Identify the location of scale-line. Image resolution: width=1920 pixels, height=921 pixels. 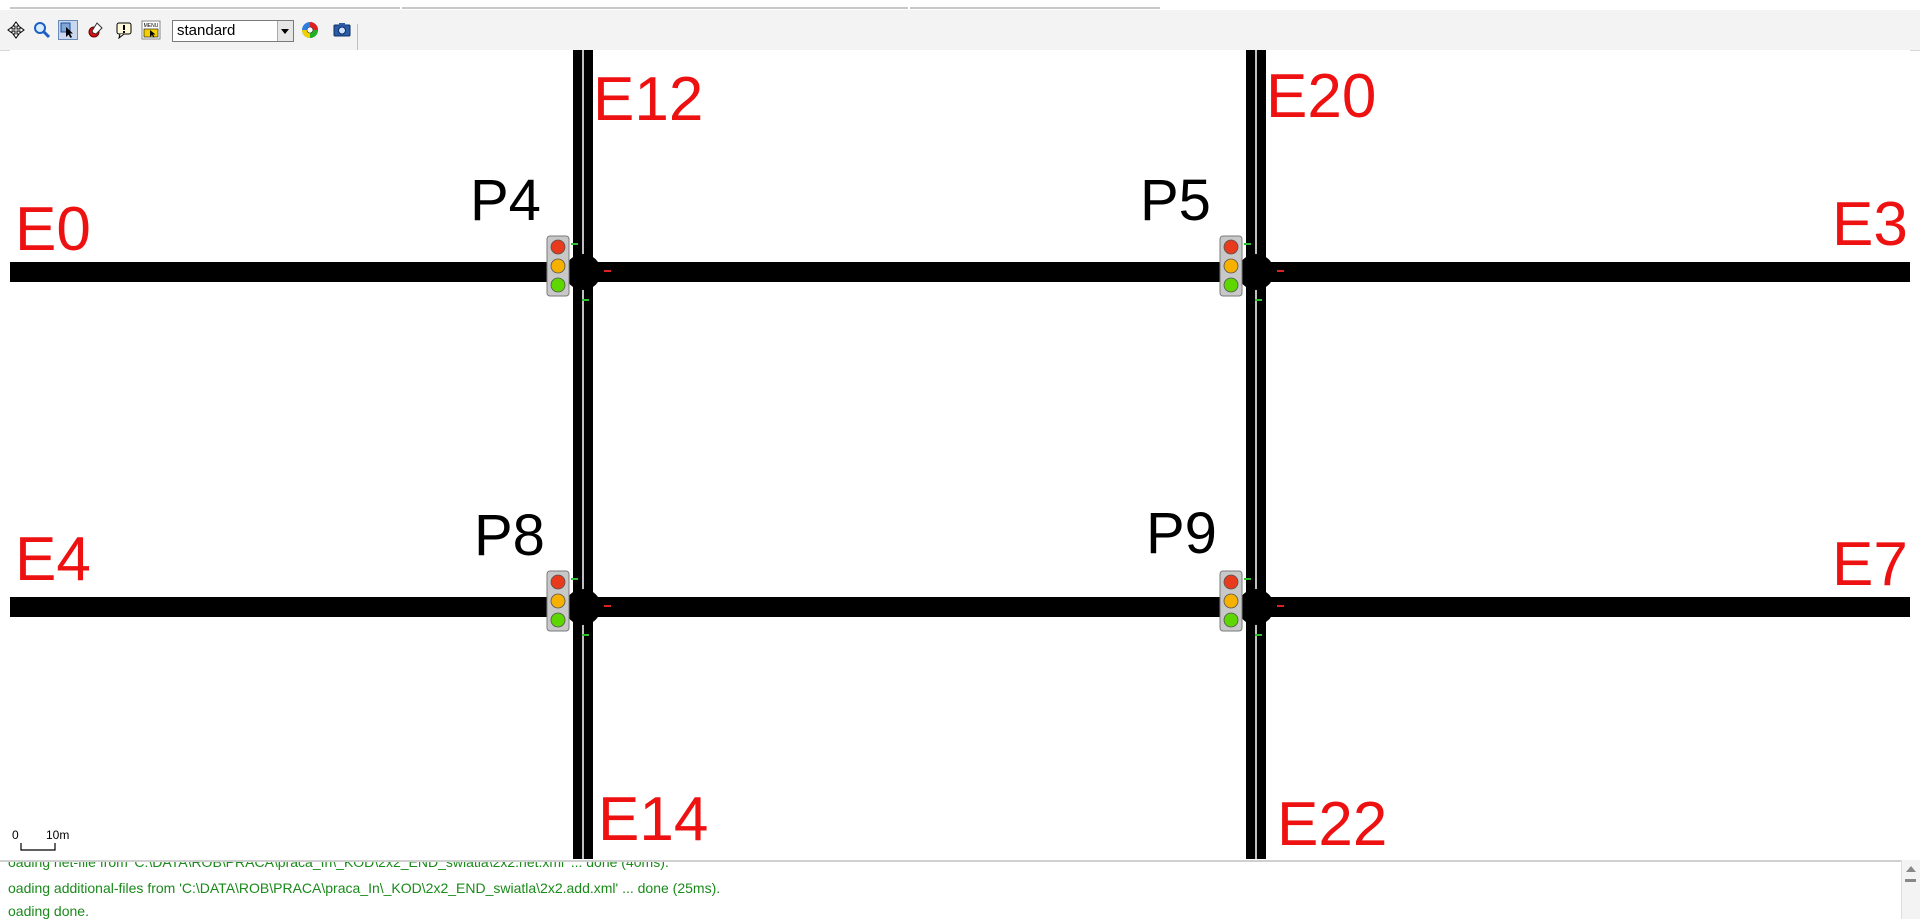
(38, 847).